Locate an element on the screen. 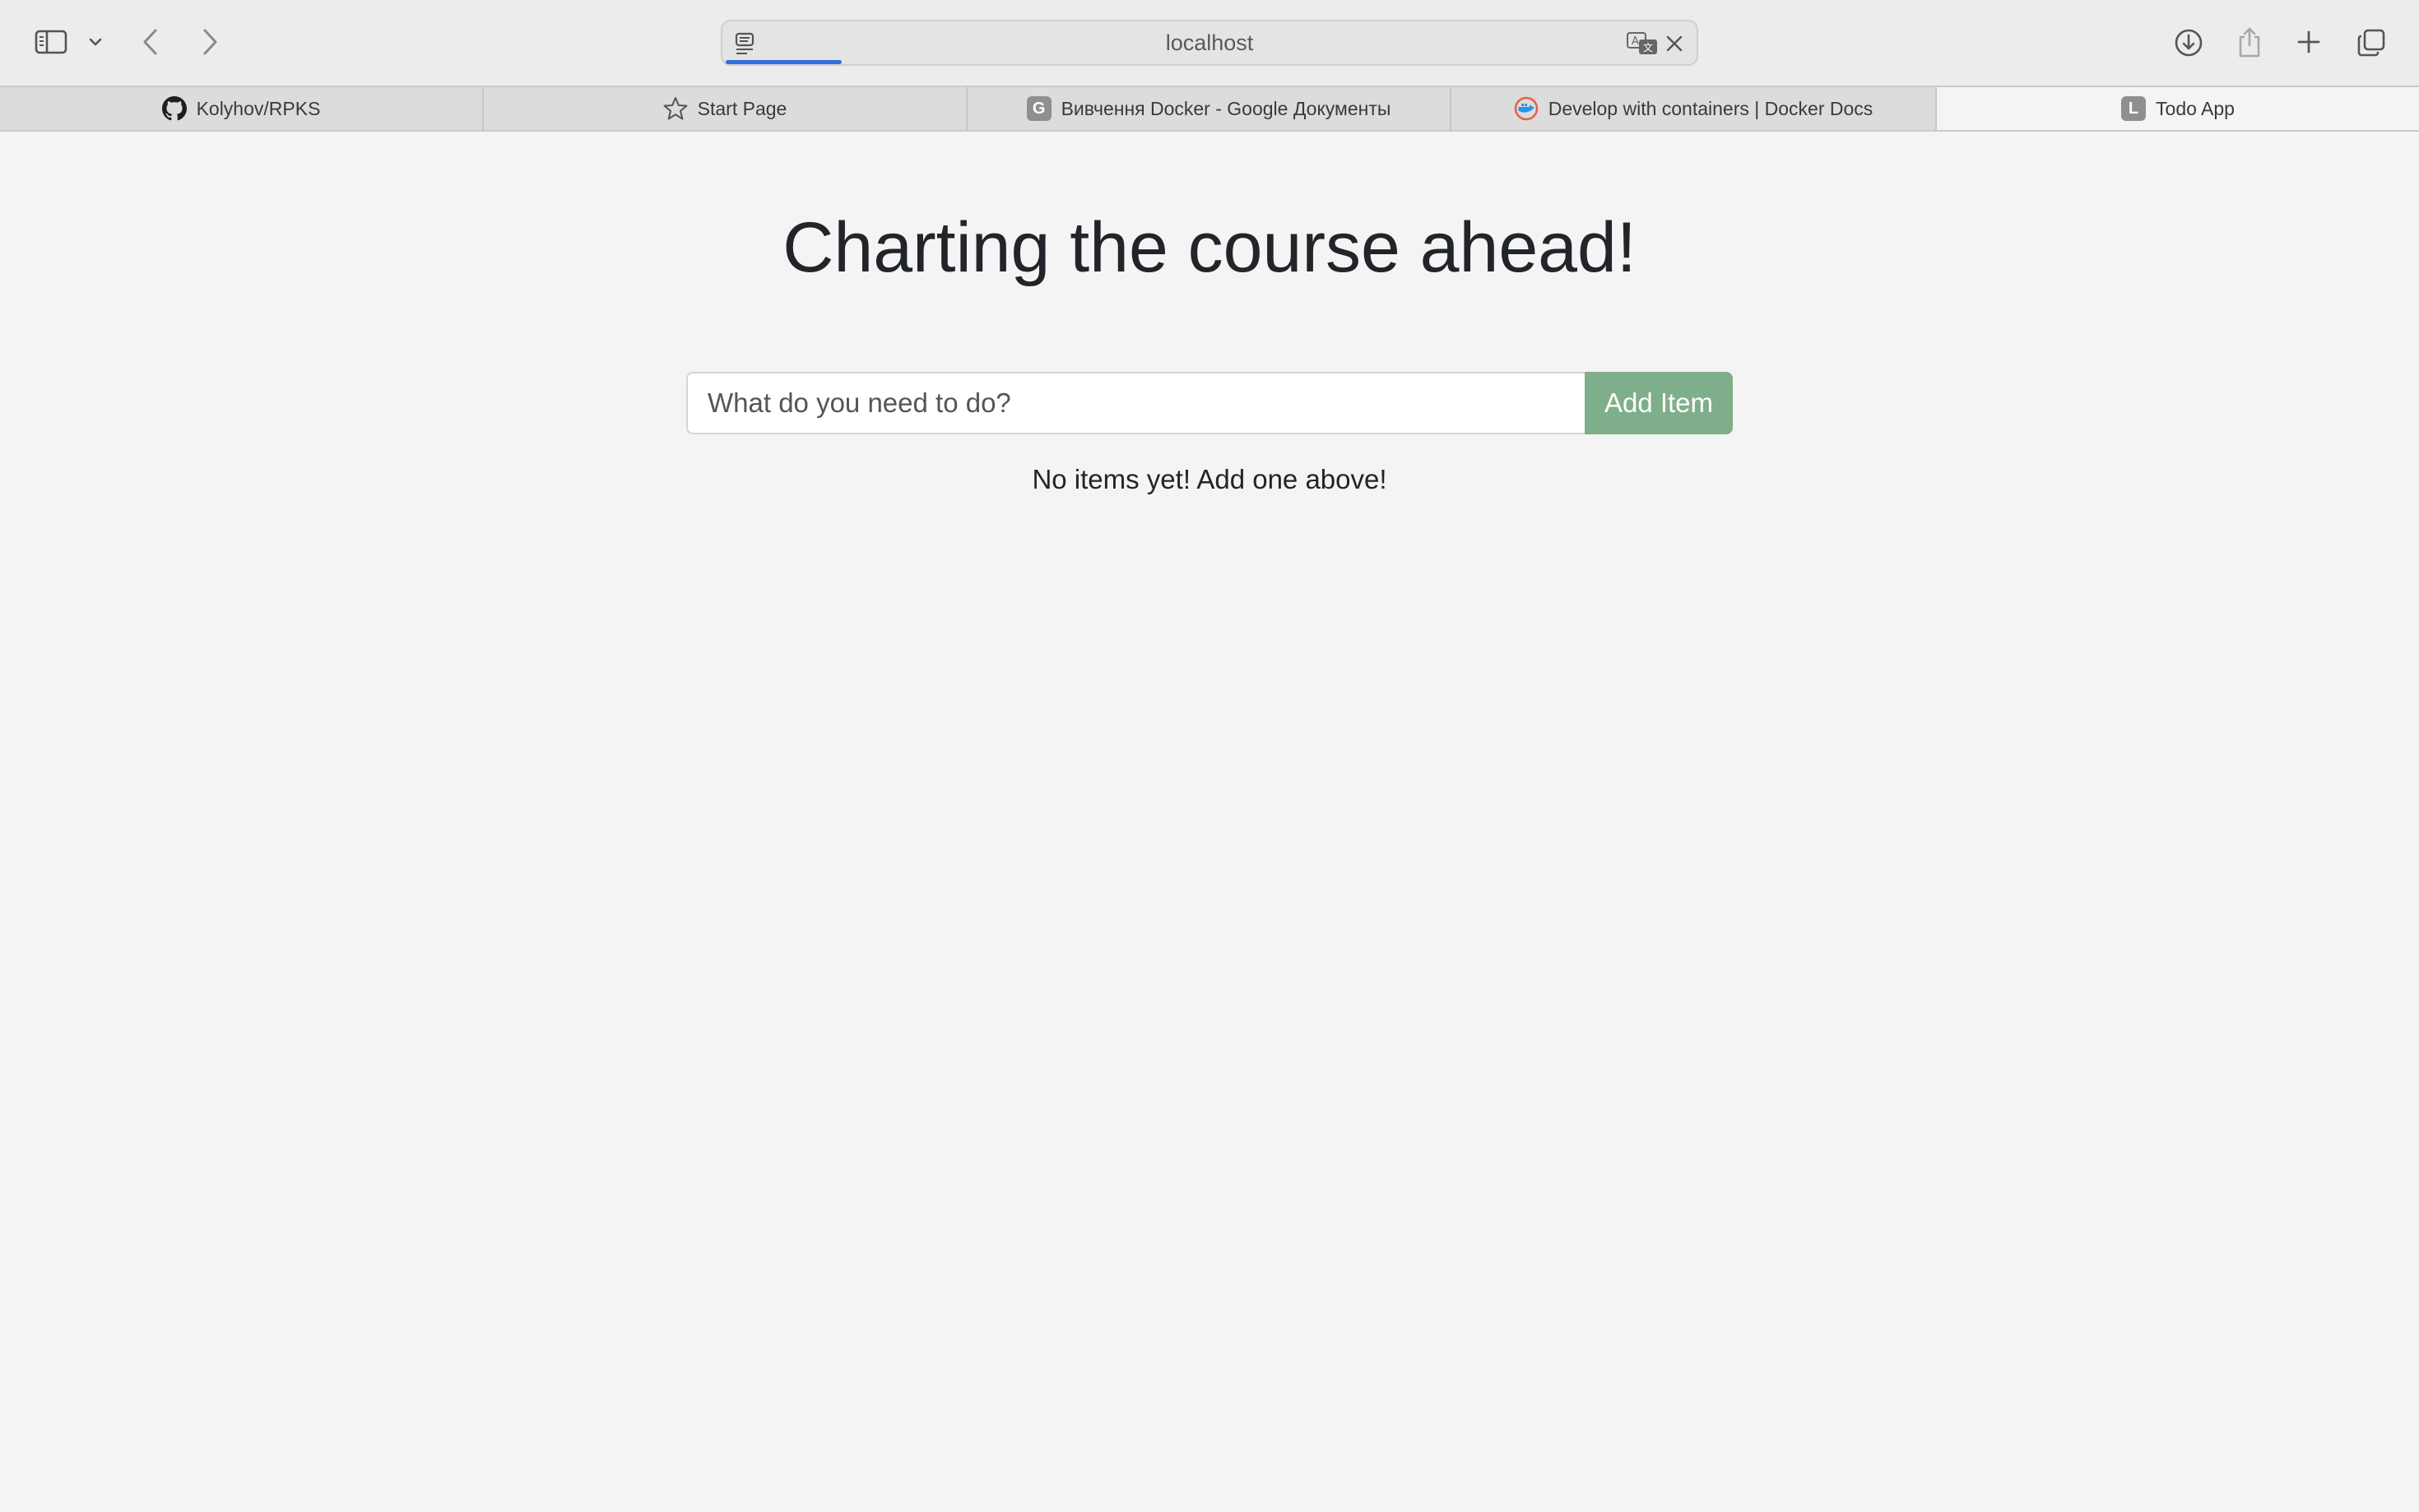 The image size is (2419, 1512). tab-start-page: Start Page is located at coordinates (726, 108).